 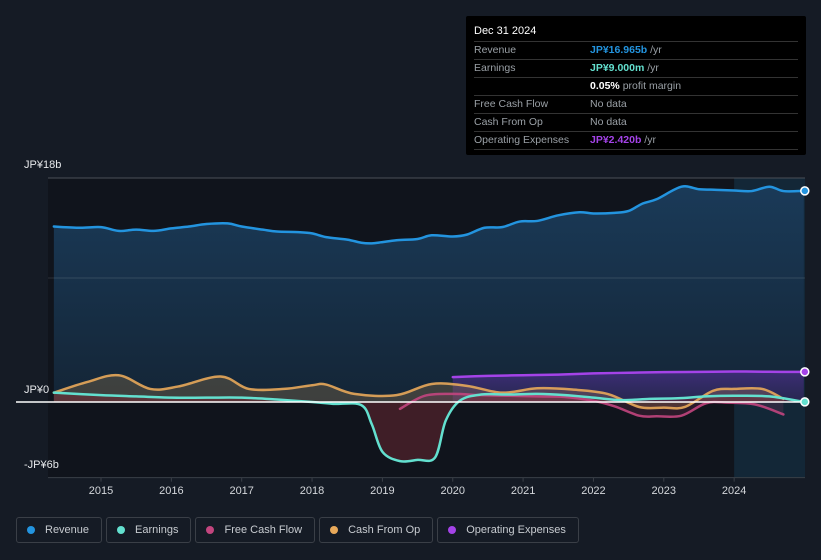 I want to click on x-tick-label: 2022, so click(x=593, y=491).